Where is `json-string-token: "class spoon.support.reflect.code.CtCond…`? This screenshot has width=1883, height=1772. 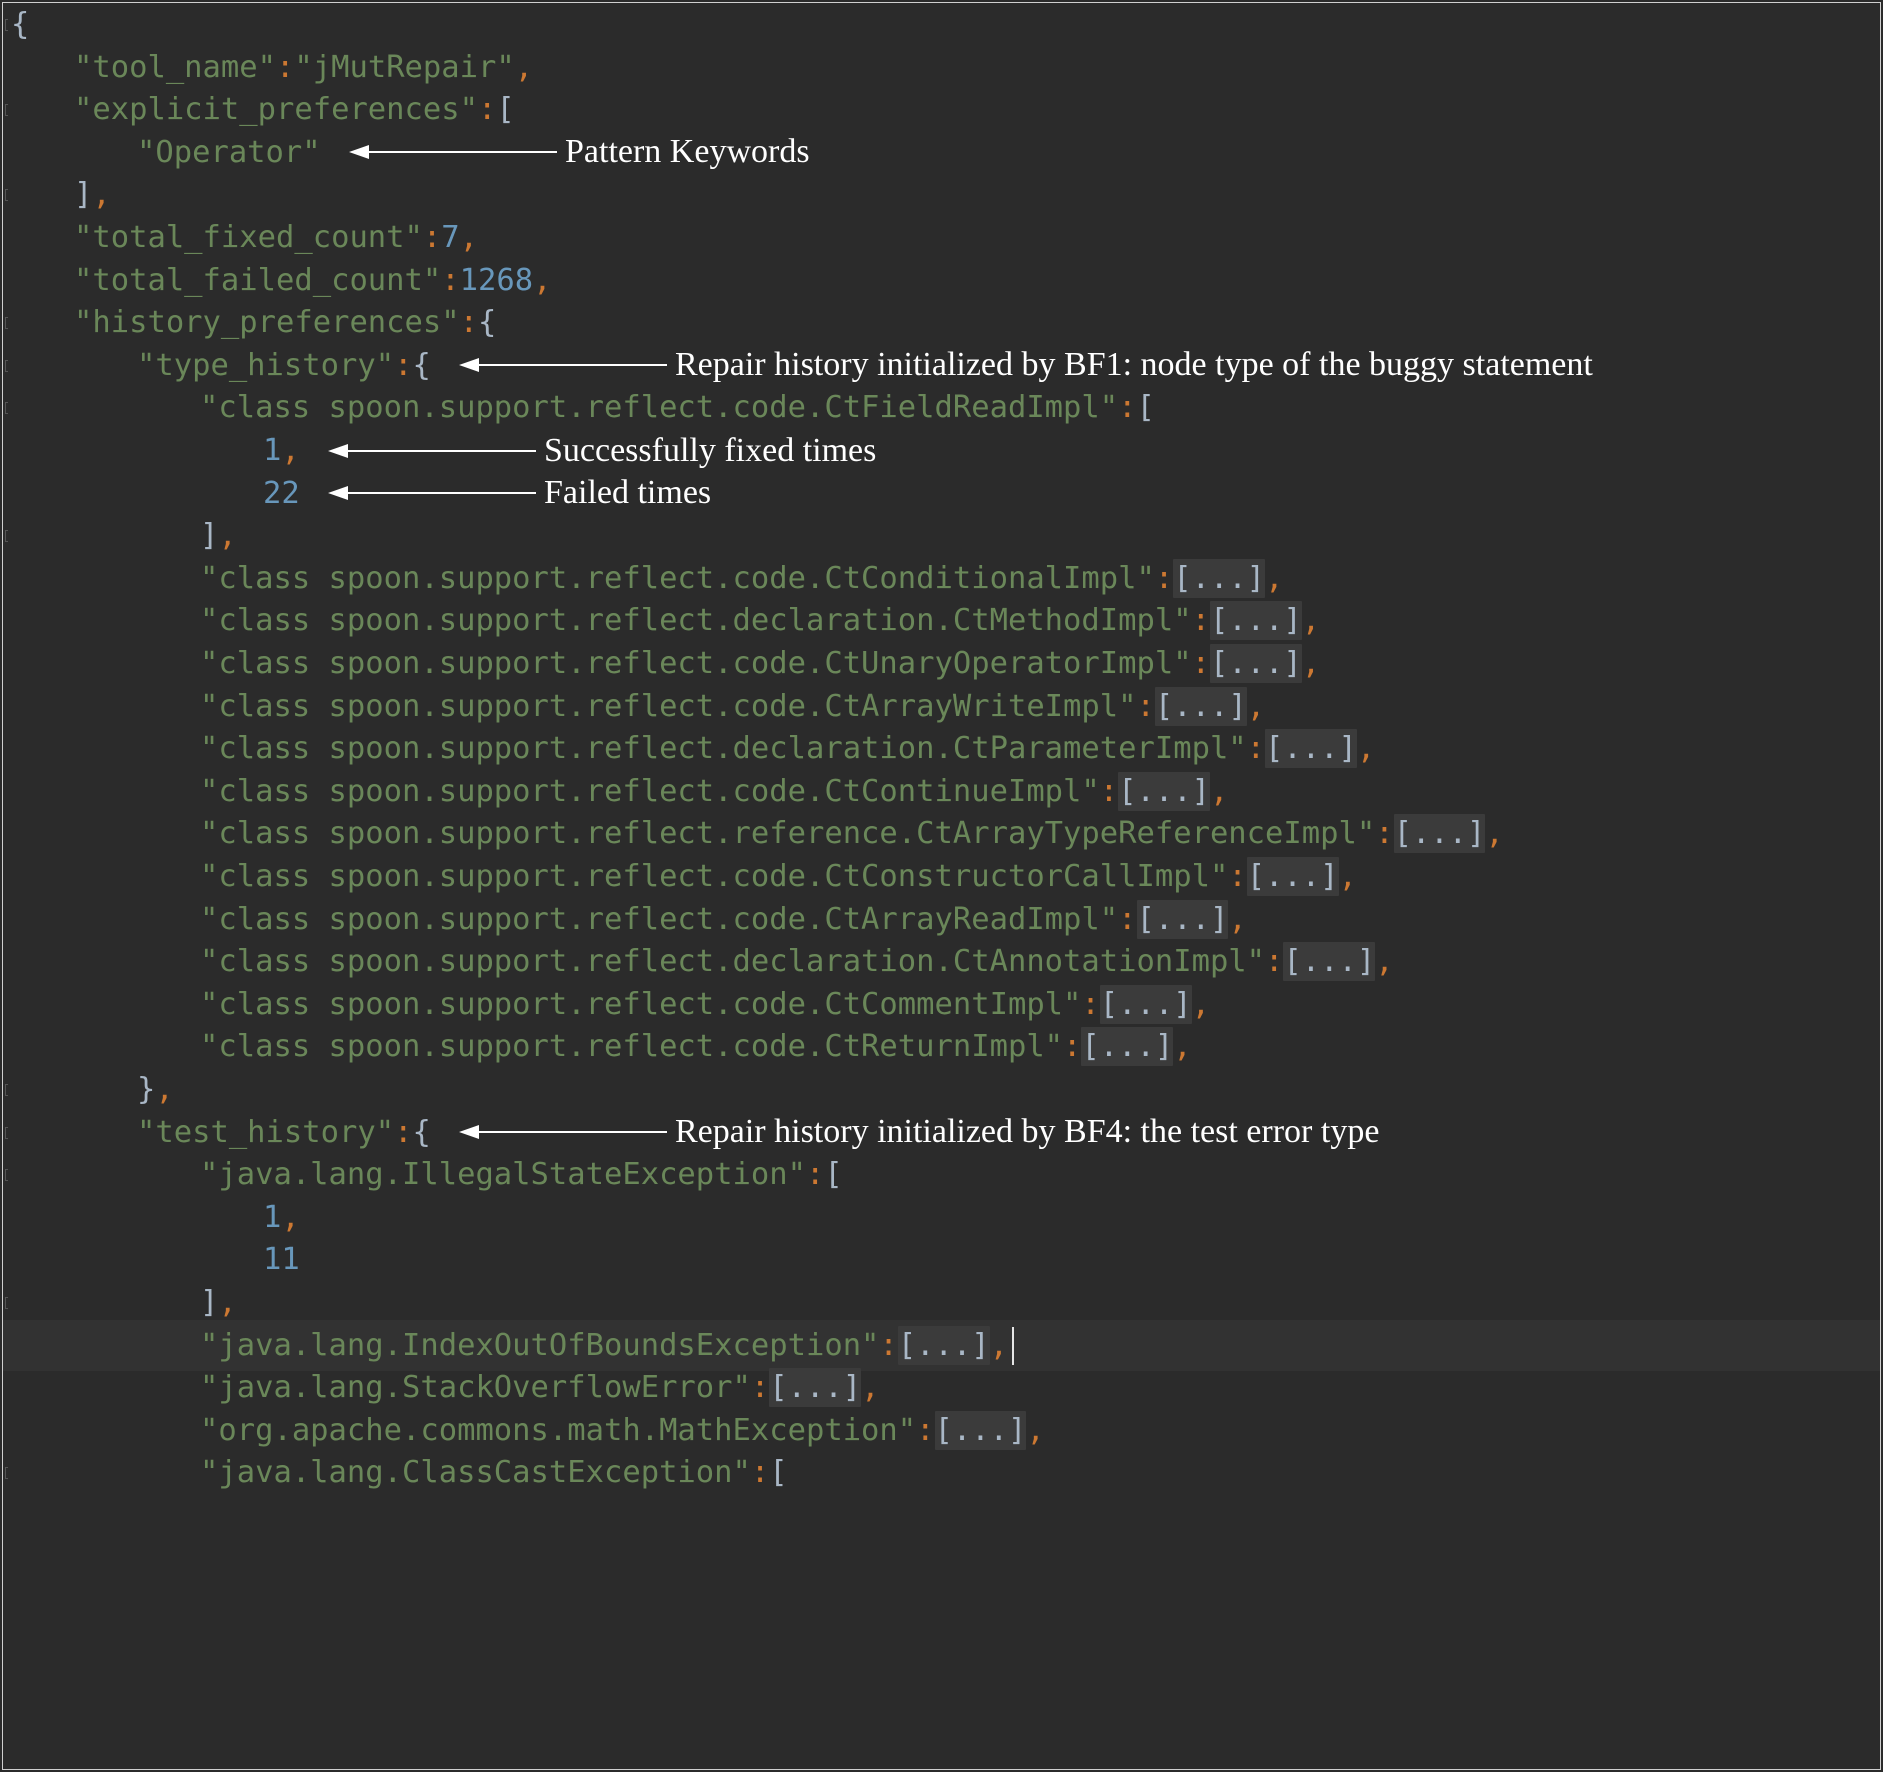 json-string-token: "class spoon.support.reflect.code.CtCond… is located at coordinates (677, 578).